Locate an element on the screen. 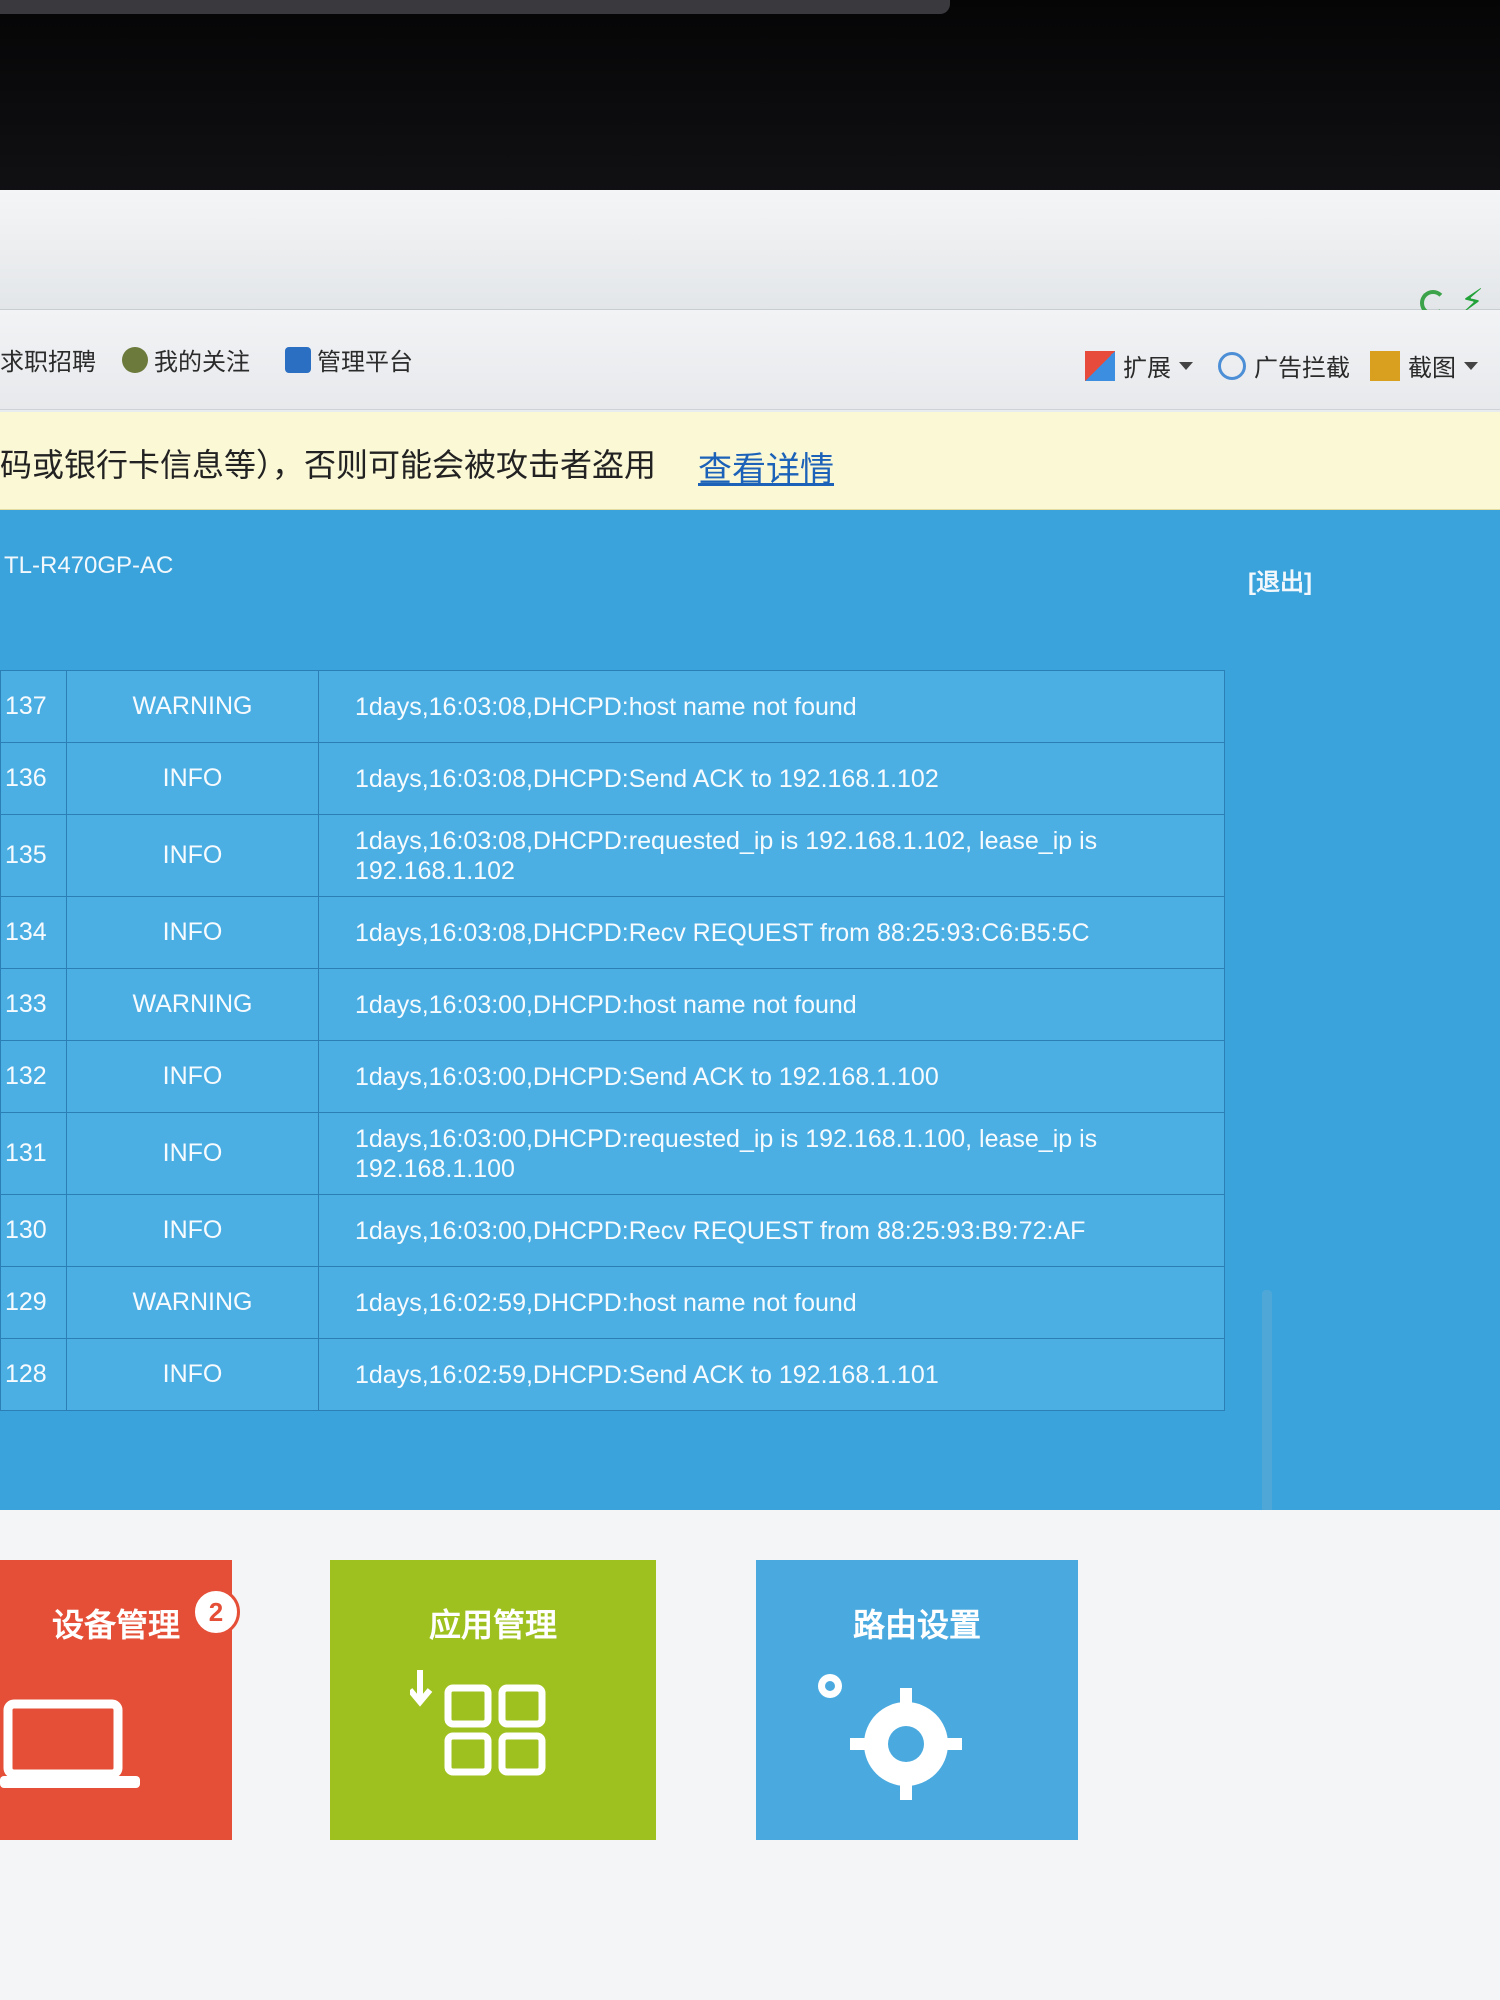 This screenshot has width=1500, height=2000. adblock-button: 广告拦截 is located at coordinates (1284, 365).